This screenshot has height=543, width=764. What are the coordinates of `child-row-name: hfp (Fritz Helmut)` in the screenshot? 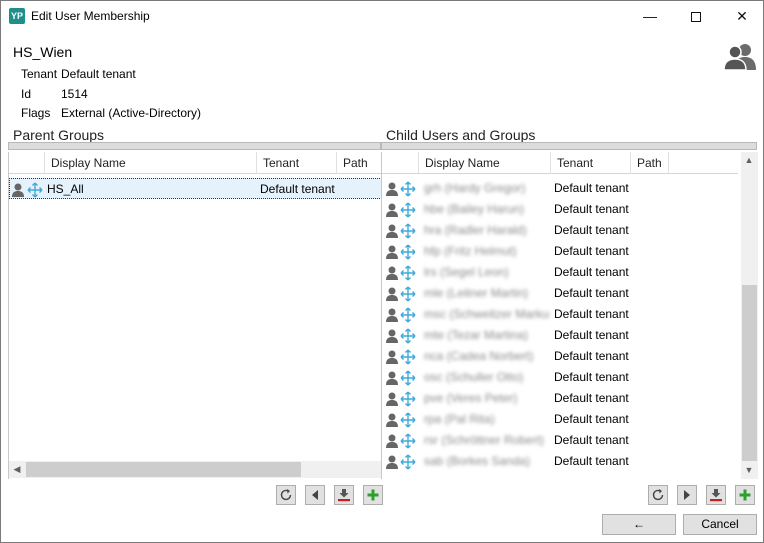 It's located at (470, 251).